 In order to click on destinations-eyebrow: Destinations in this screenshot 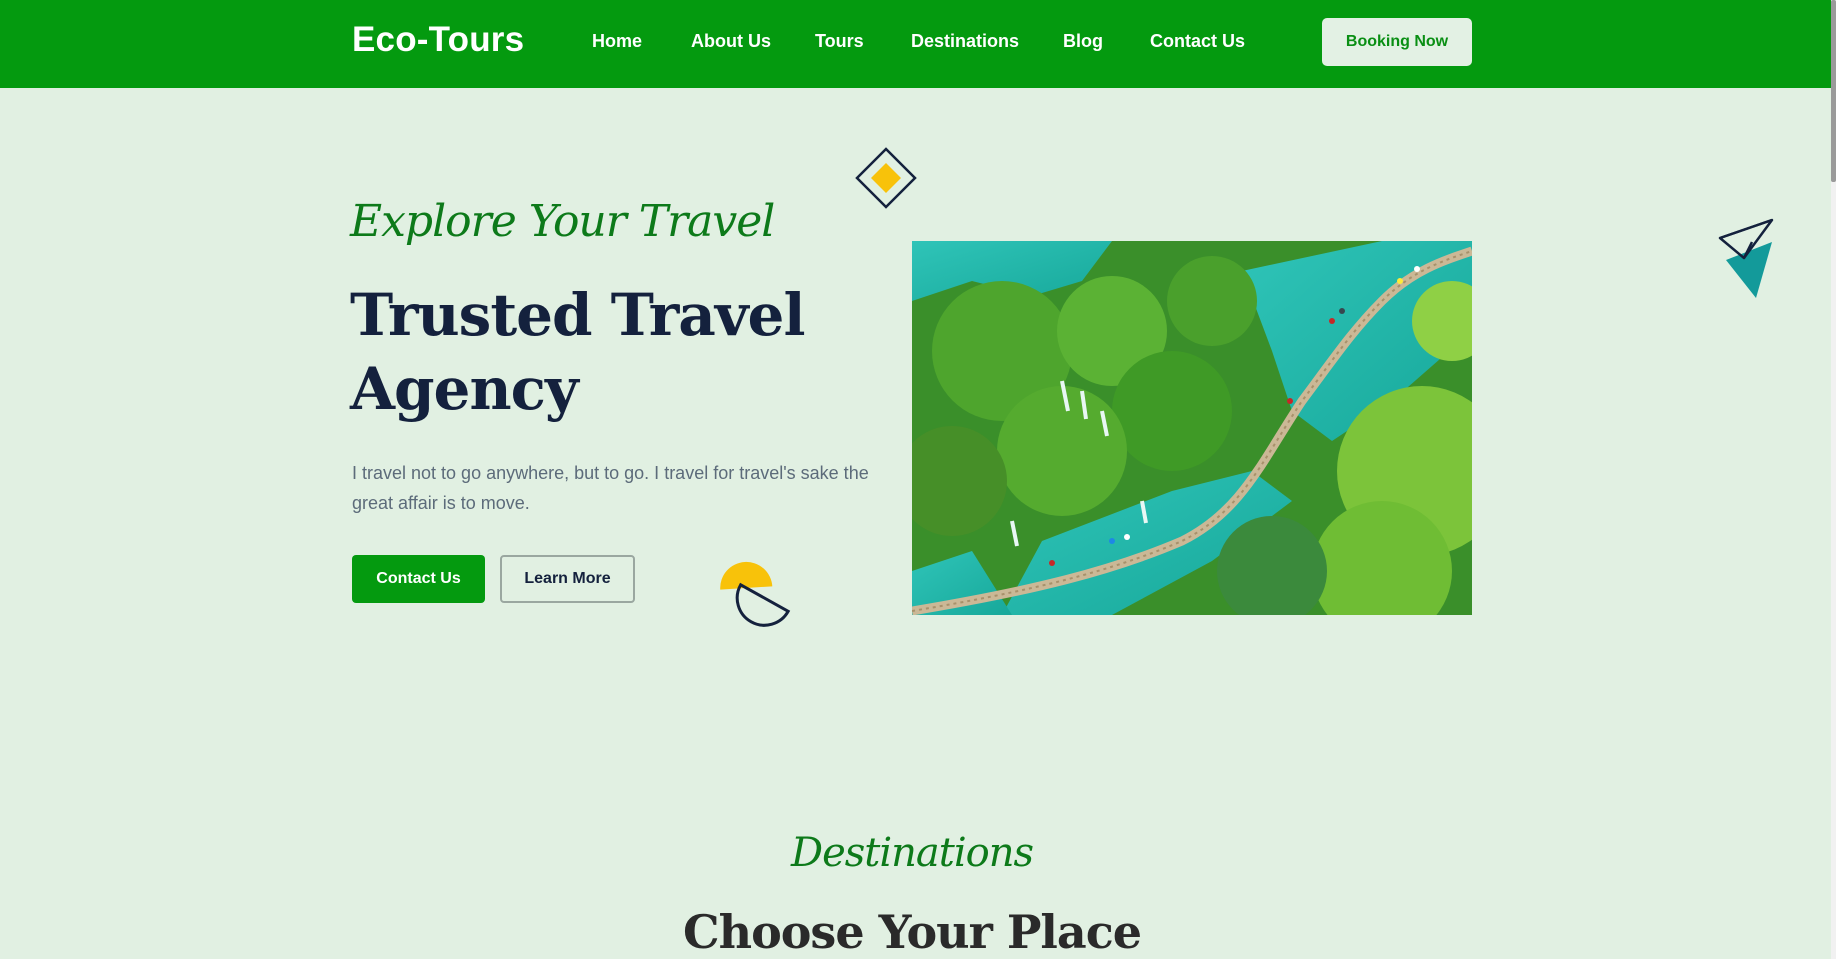, I will do `click(912, 853)`.